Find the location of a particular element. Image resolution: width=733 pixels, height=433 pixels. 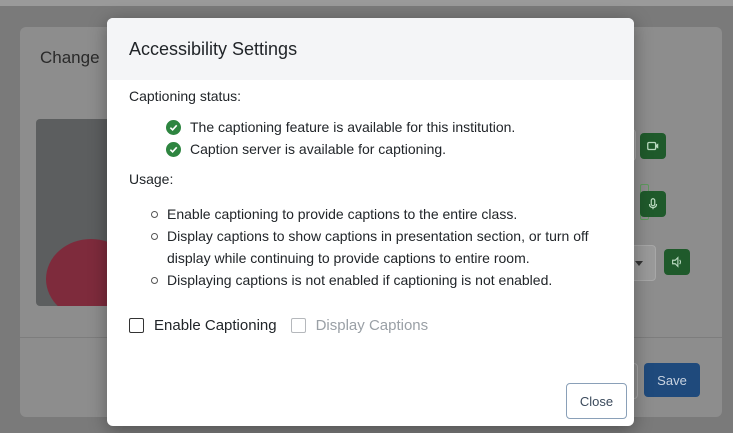

close-button: Close is located at coordinates (596, 401).